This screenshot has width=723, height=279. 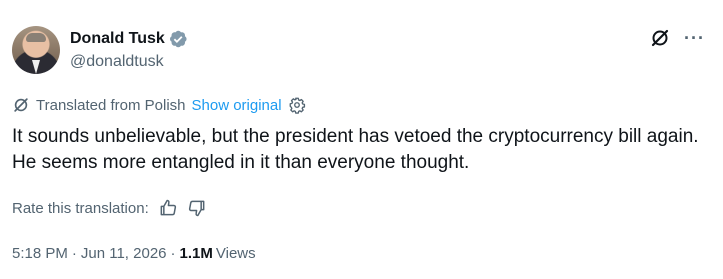 What do you see at coordinates (196, 253) in the screenshot?
I see `views-count: 1.1M` at bounding box center [196, 253].